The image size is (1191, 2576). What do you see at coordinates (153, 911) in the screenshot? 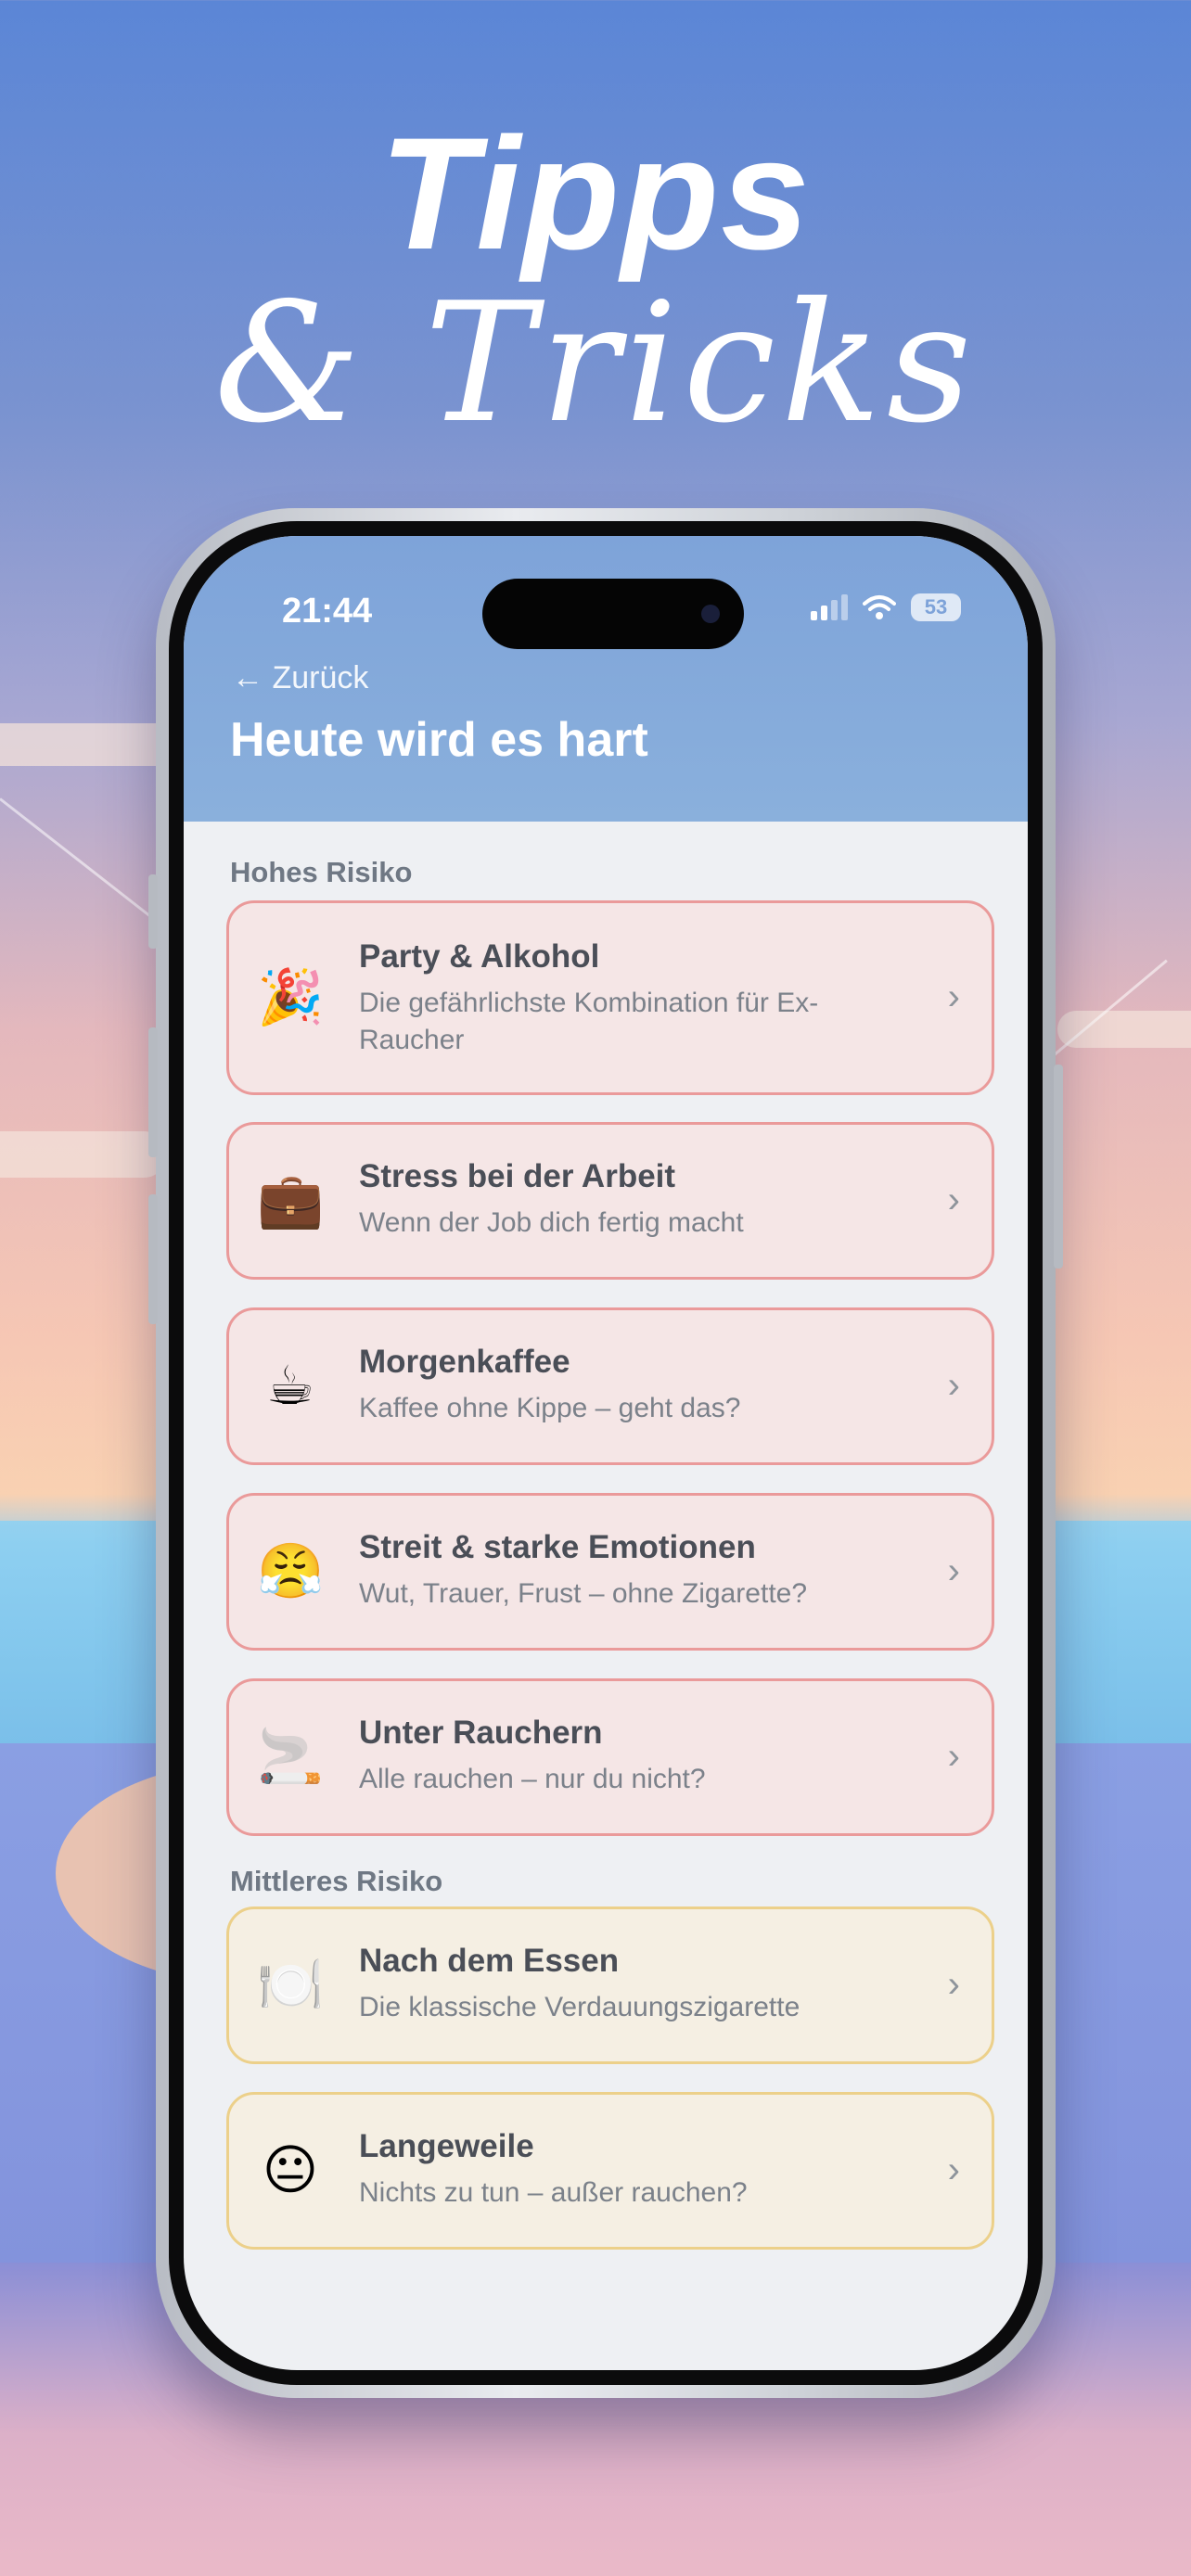
I see `phone-mute-switch` at bounding box center [153, 911].